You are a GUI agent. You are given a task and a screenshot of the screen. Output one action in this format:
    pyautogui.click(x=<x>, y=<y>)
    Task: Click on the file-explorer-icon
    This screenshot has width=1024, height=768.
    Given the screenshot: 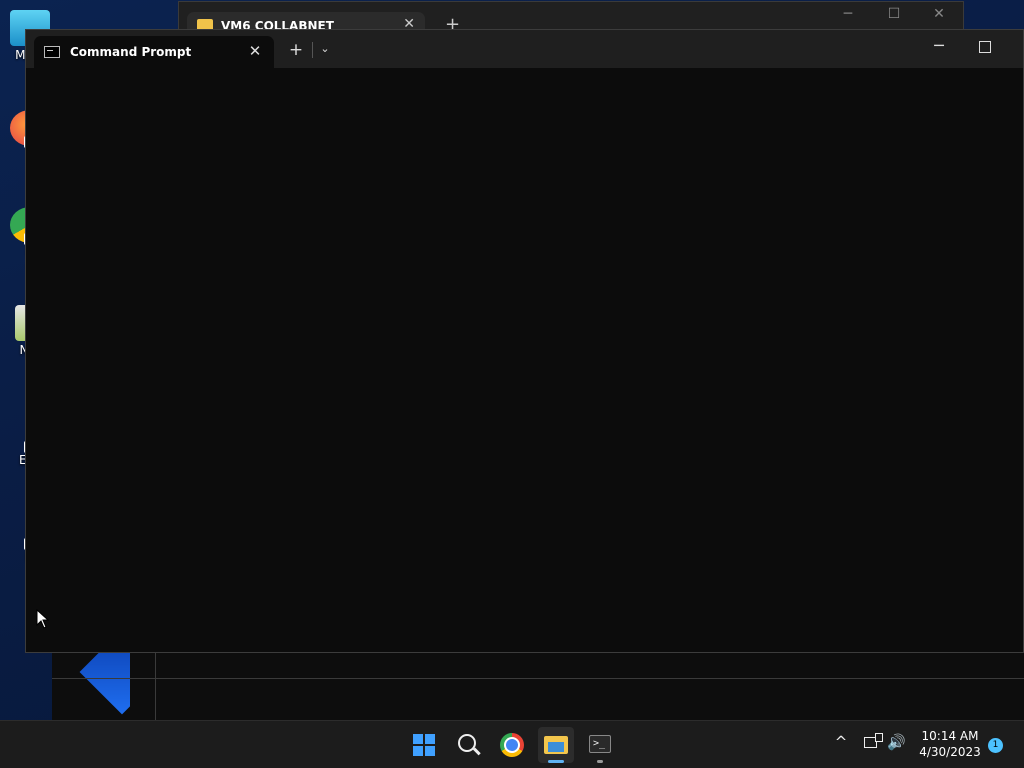 What is the action you would take?
    pyautogui.click(x=556, y=745)
    